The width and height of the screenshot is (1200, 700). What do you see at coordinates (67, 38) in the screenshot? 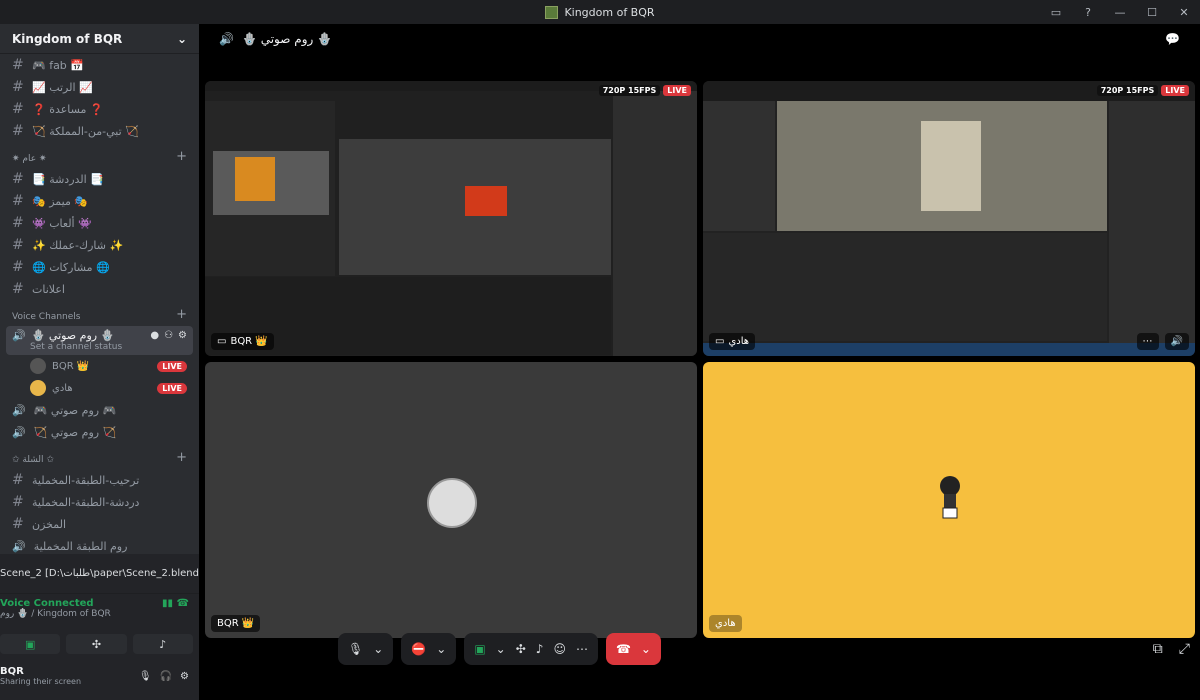
I see `server-name: Kingdom of BQR` at bounding box center [67, 38].